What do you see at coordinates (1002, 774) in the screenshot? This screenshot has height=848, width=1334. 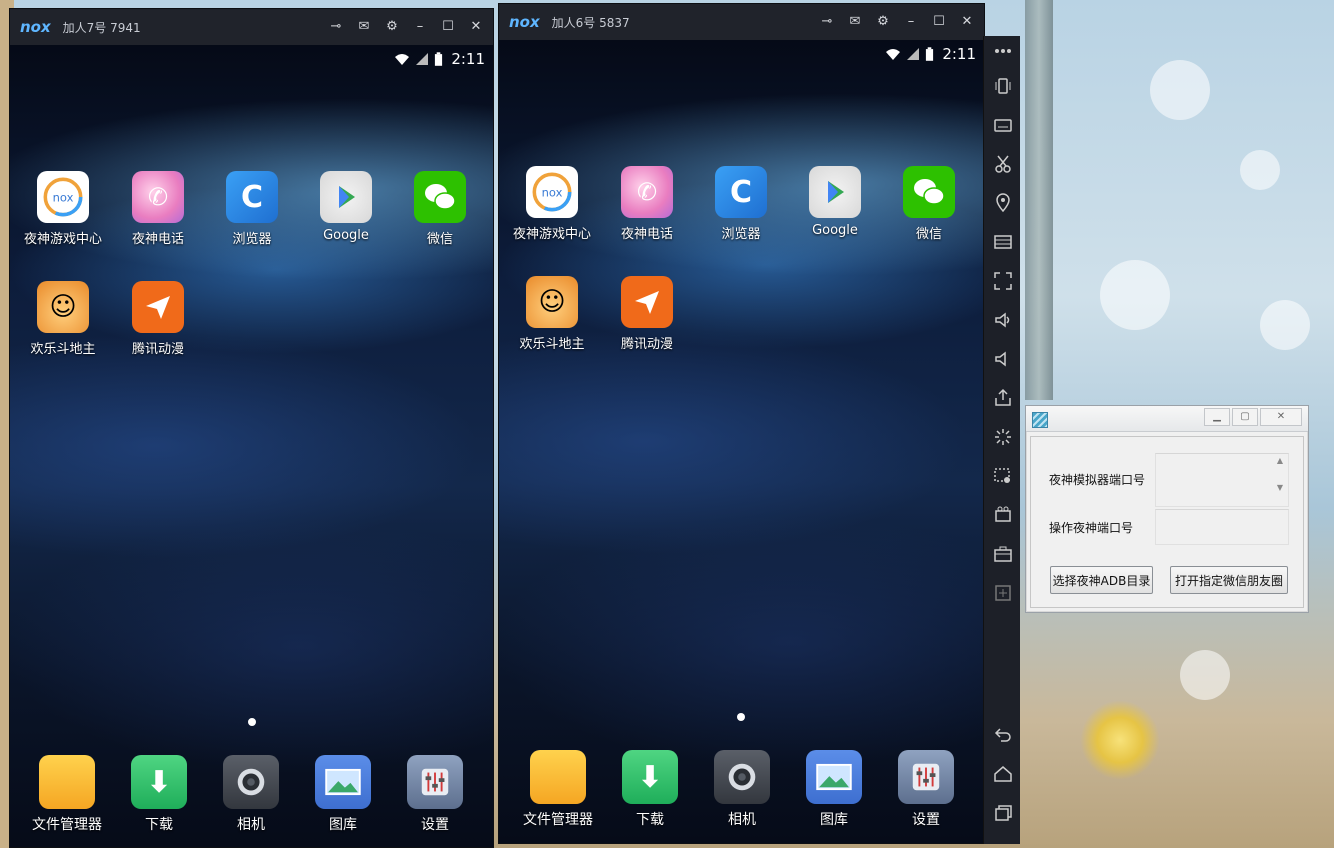 I see `home-icon` at bounding box center [1002, 774].